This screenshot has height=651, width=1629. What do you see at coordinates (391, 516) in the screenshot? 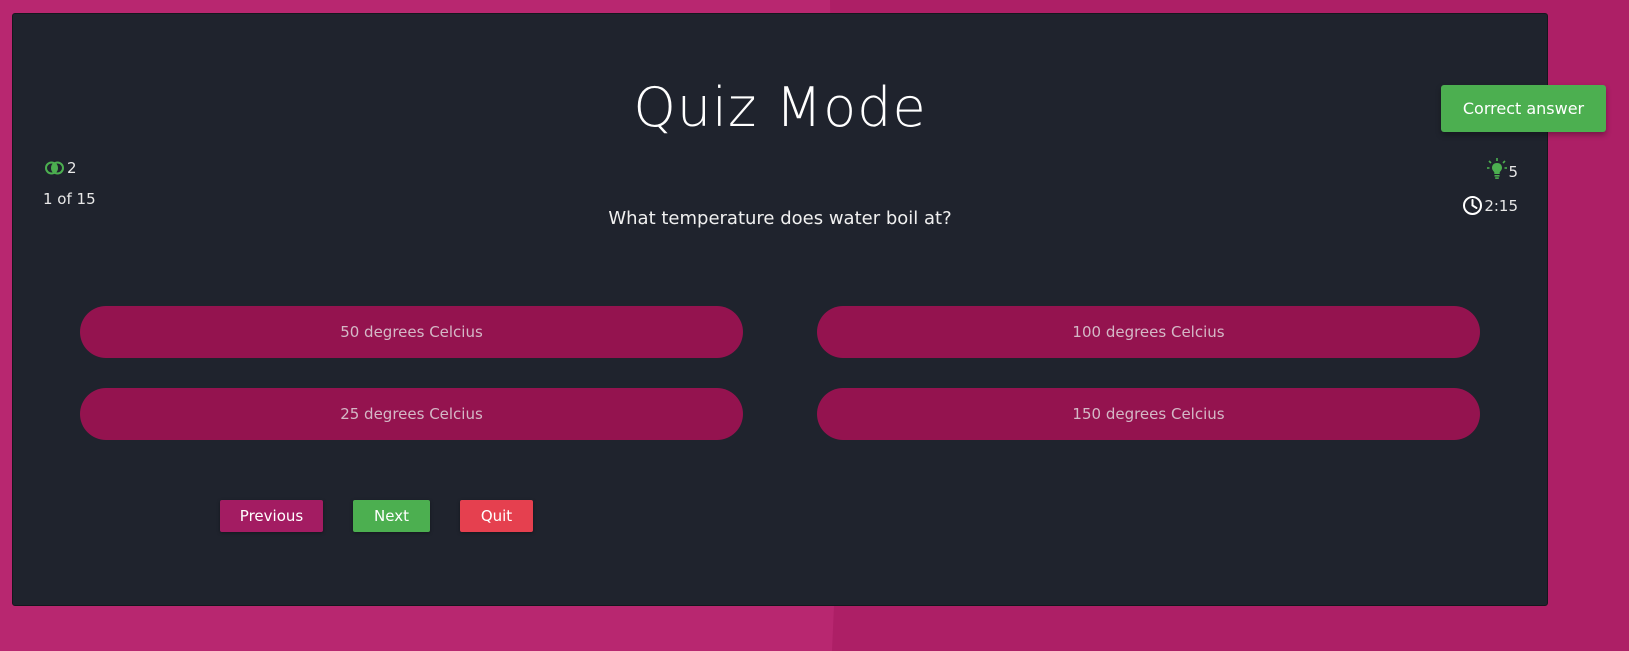
I see `next-button: Next` at bounding box center [391, 516].